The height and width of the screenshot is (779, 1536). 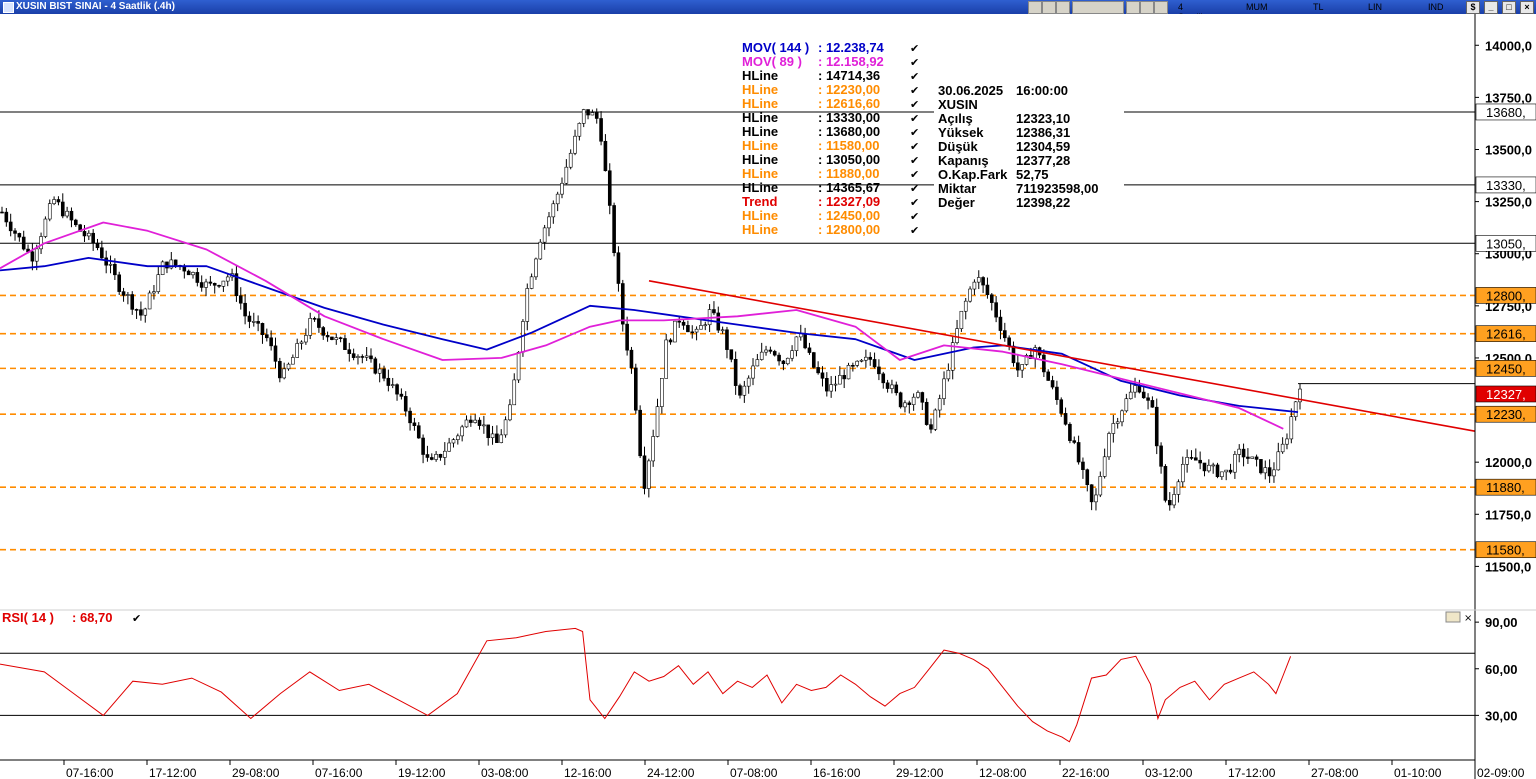 I want to click on info-symbol: XUSIN, so click(x=958, y=104).